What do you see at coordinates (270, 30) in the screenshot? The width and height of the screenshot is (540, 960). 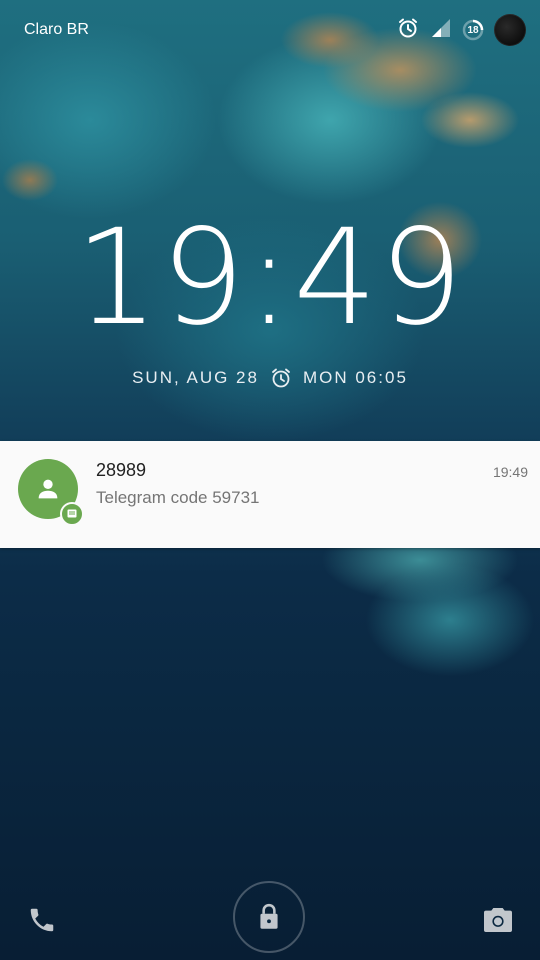 I see `status-bar: Claro BR 18` at bounding box center [270, 30].